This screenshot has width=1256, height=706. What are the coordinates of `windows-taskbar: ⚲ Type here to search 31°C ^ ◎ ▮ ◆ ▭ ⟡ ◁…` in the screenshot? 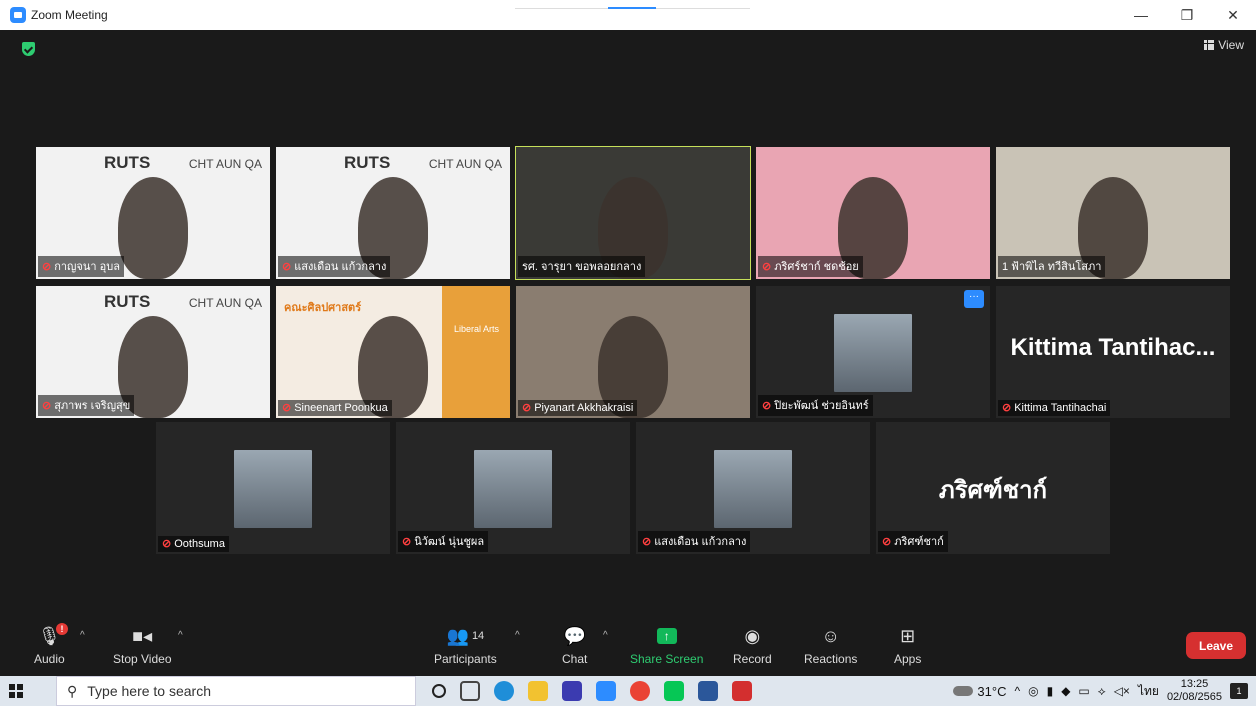 It's located at (628, 691).